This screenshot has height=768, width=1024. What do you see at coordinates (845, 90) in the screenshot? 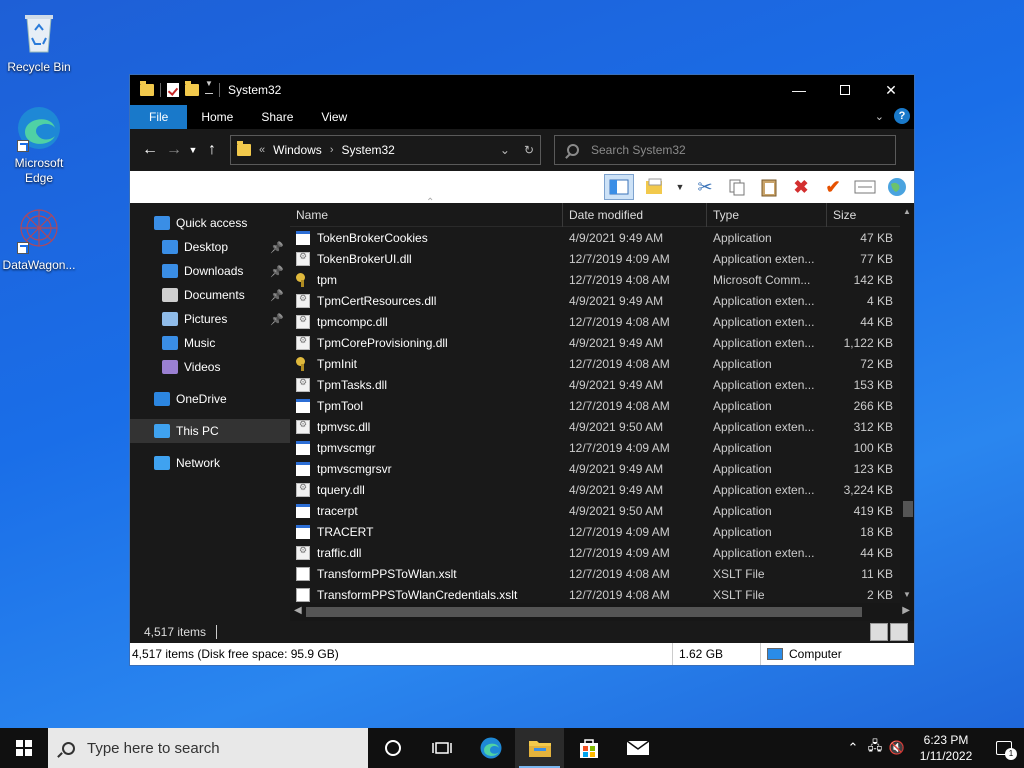
I see `maximize-button` at bounding box center [845, 90].